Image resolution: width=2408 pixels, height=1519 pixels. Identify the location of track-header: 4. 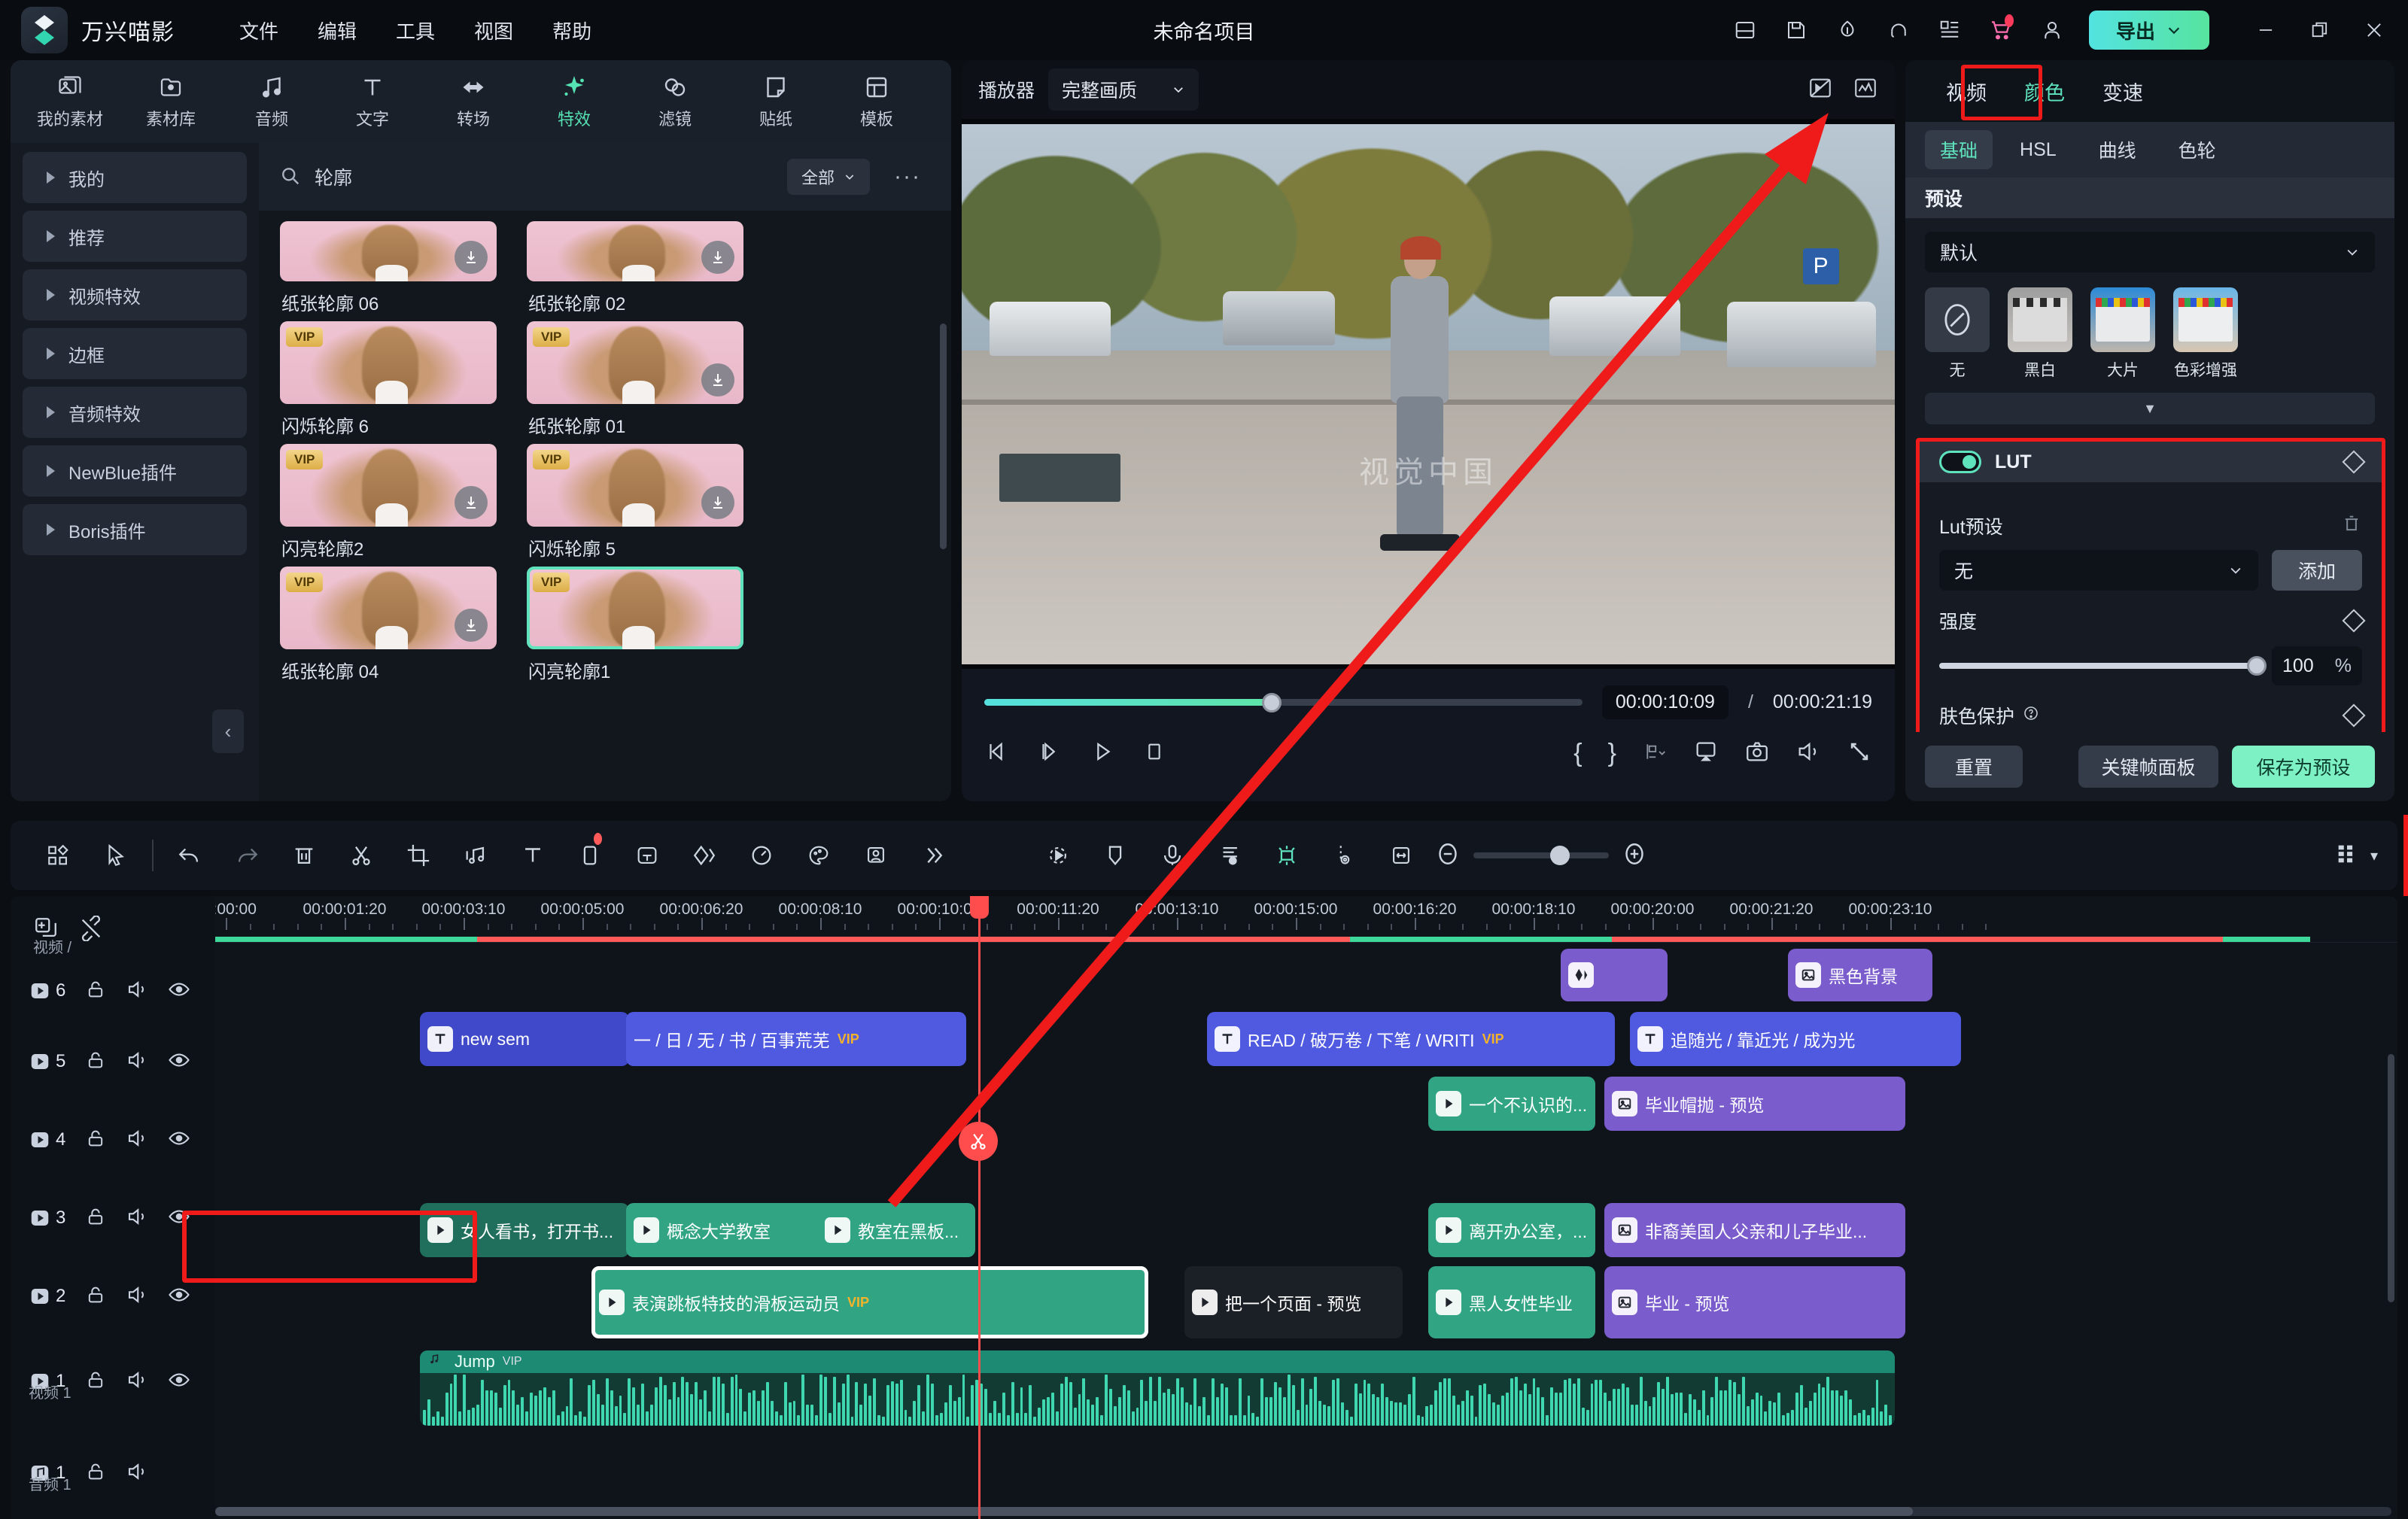
(113, 1140).